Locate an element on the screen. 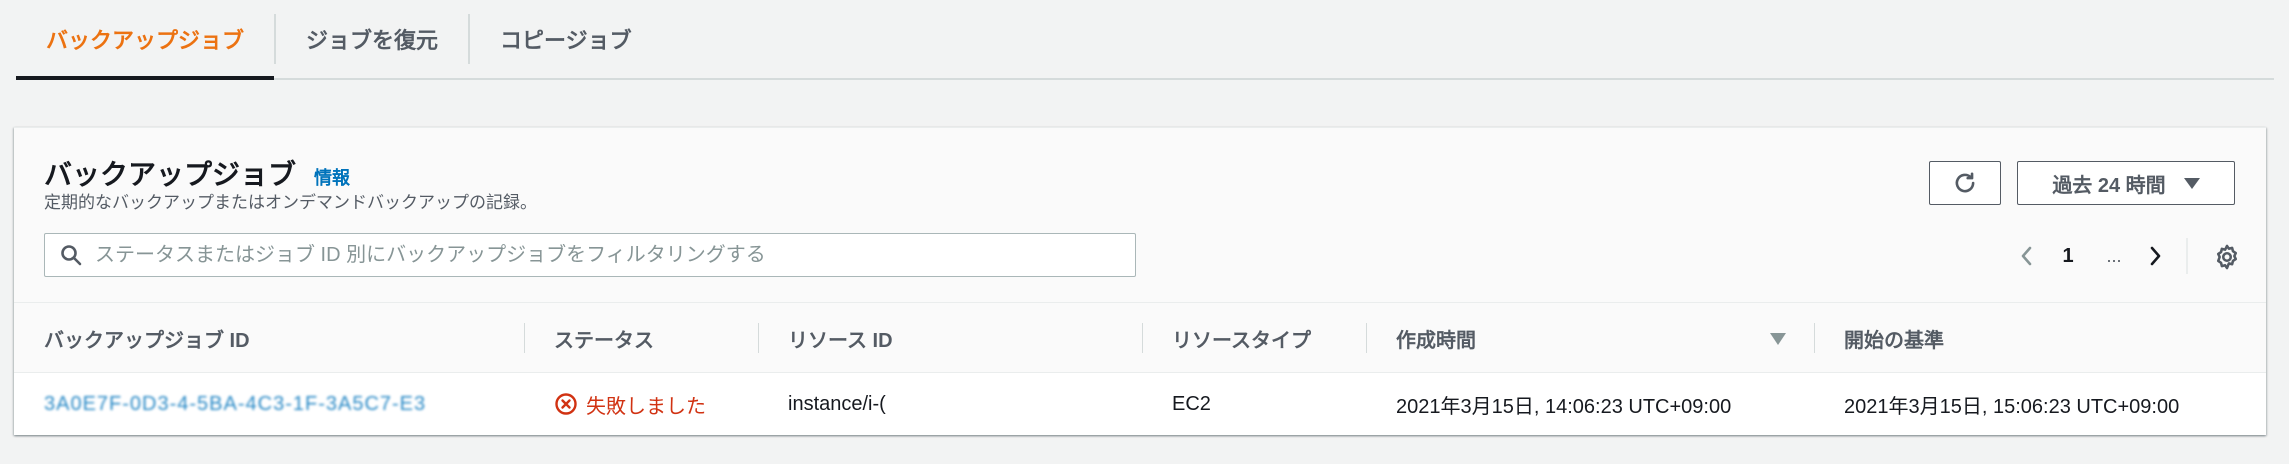 The image size is (2289, 464). caret-down-icon is located at coordinates (2191, 183).